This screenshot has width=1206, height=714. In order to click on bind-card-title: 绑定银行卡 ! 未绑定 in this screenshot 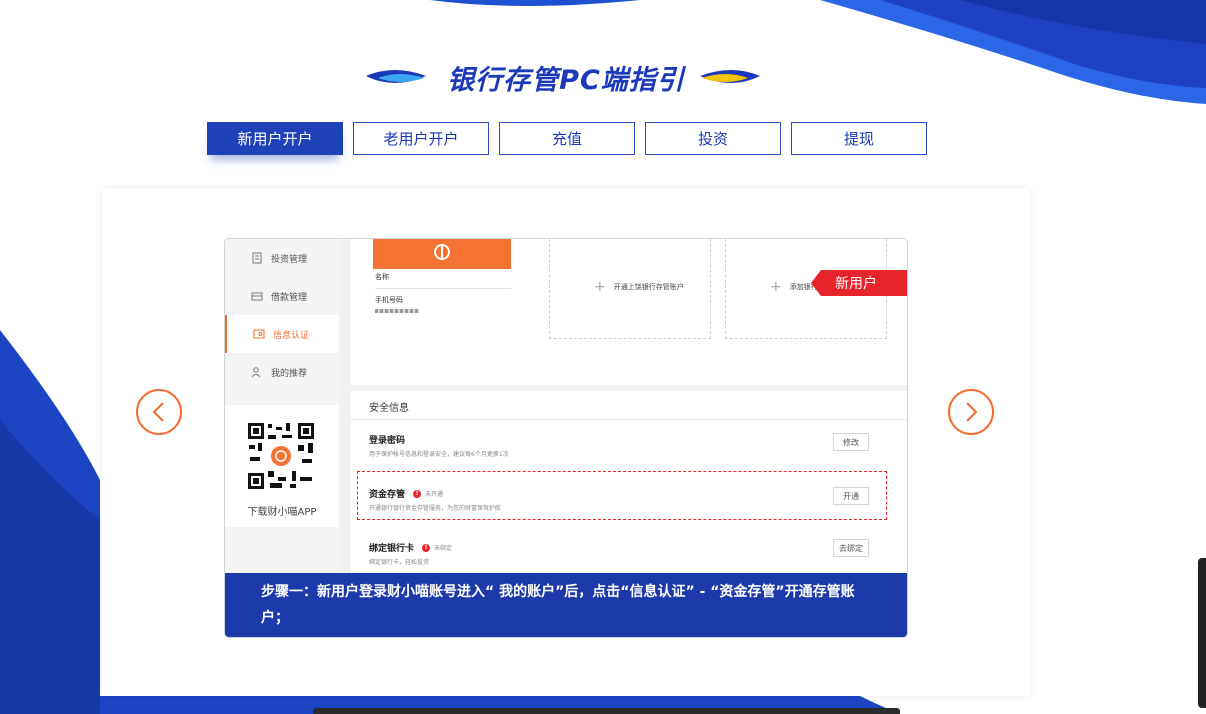, I will do `click(411, 548)`.